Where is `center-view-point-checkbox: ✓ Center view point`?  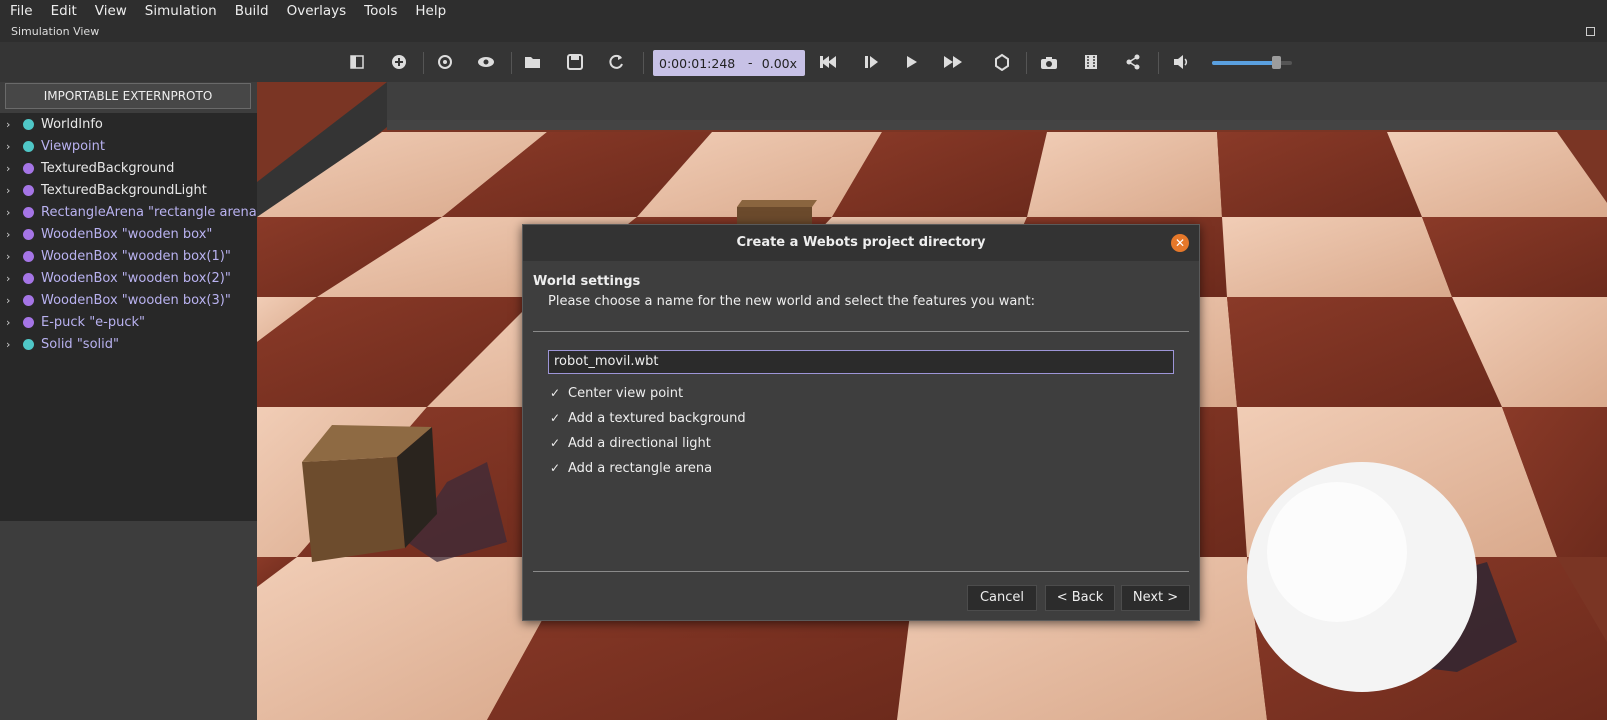 center-view-point-checkbox: ✓ Center view point is located at coordinates (615, 393).